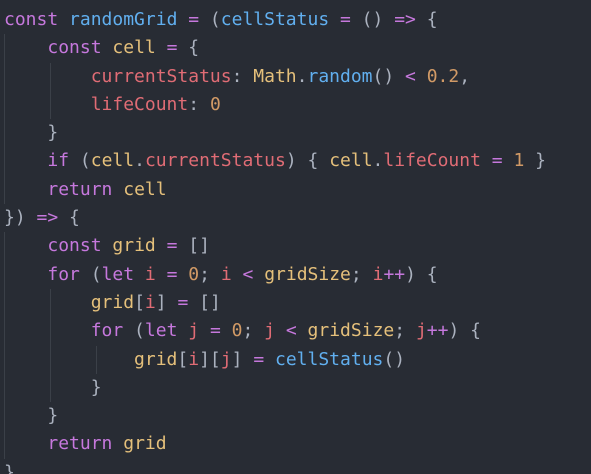 Image resolution: width=591 pixels, height=474 pixels. I want to click on code-token: ++, so click(394, 274).